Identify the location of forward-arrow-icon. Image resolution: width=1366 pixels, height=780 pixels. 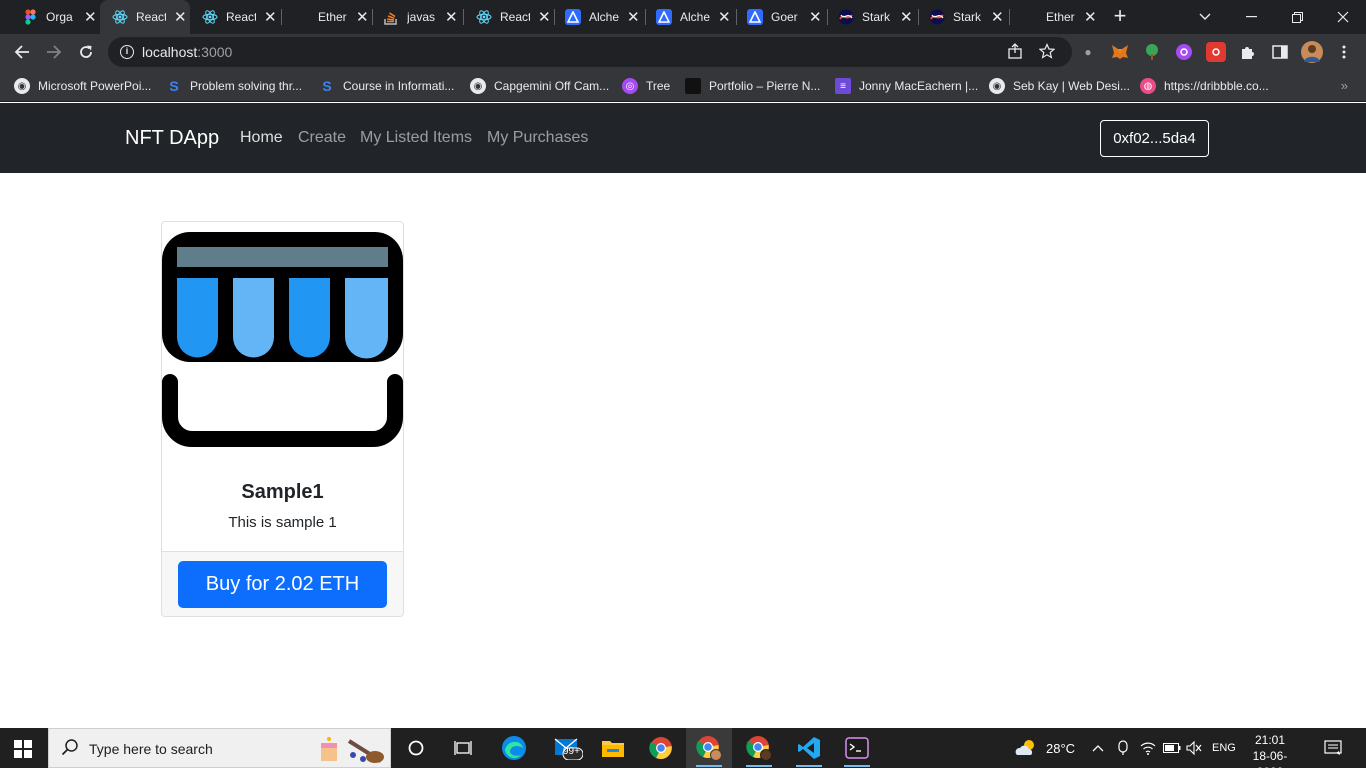
(54, 52).